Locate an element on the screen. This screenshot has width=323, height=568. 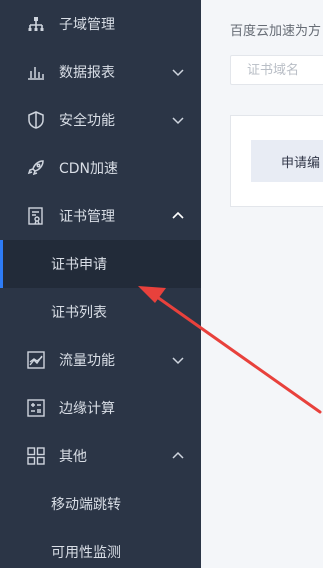
sidebar-item-security: 安全功能 is located at coordinates (100, 120).